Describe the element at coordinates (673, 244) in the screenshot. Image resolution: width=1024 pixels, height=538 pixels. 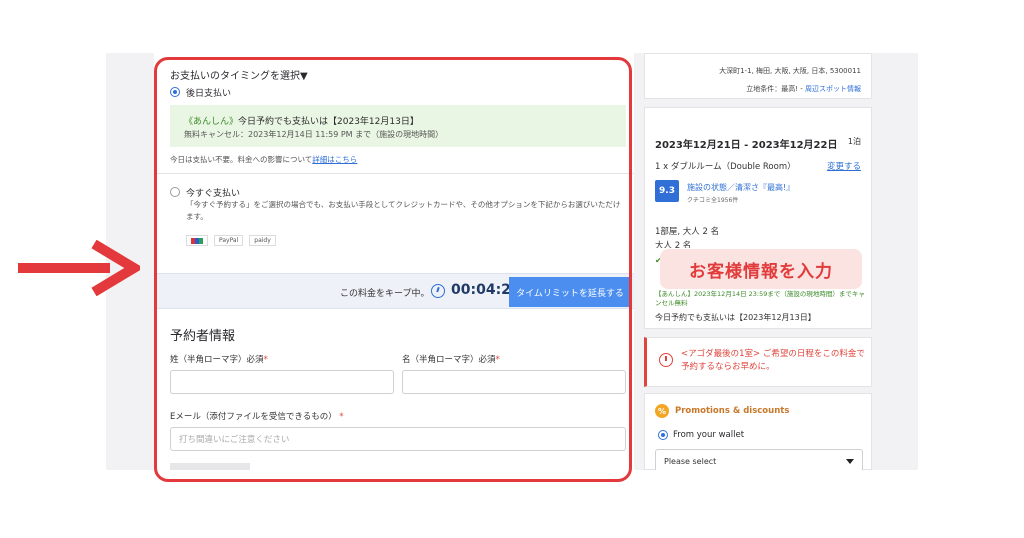
I see `adults-line: 大人 2 名` at that location.